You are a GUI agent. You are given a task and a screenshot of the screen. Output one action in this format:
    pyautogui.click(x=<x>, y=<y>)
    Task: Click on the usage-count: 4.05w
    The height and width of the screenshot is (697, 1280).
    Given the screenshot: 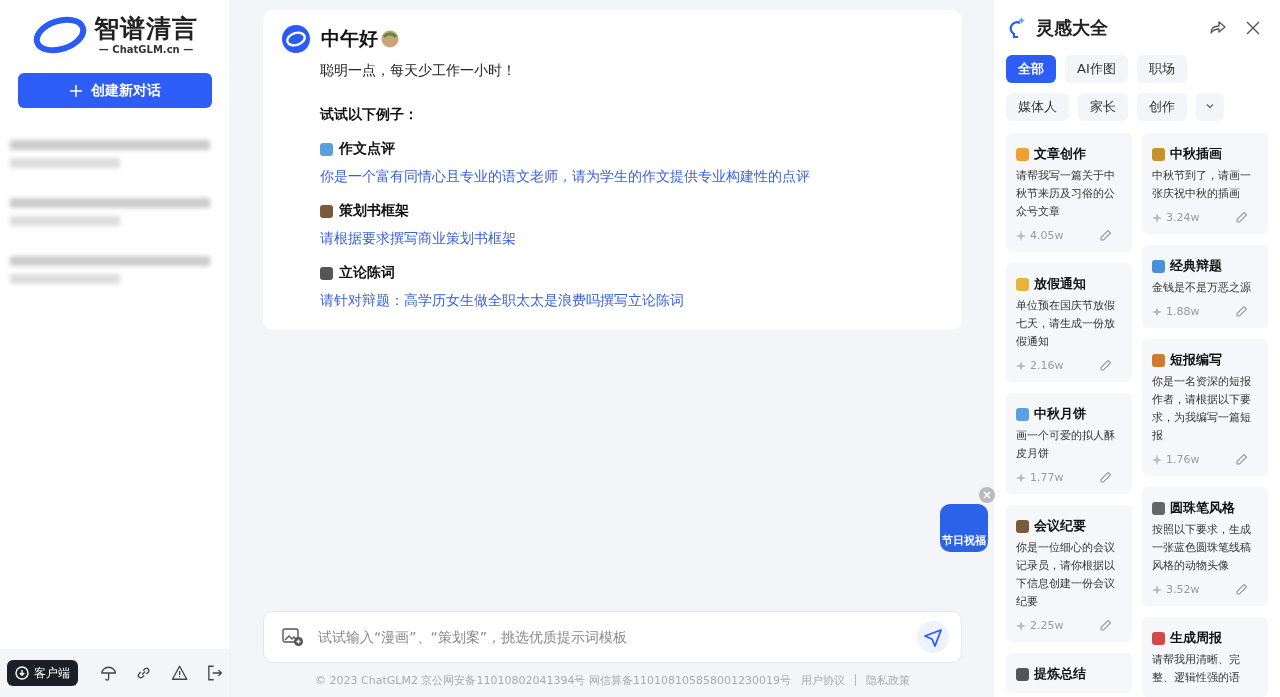 What is the action you would take?
    pyautogui.click(x=1047, y=235)
    